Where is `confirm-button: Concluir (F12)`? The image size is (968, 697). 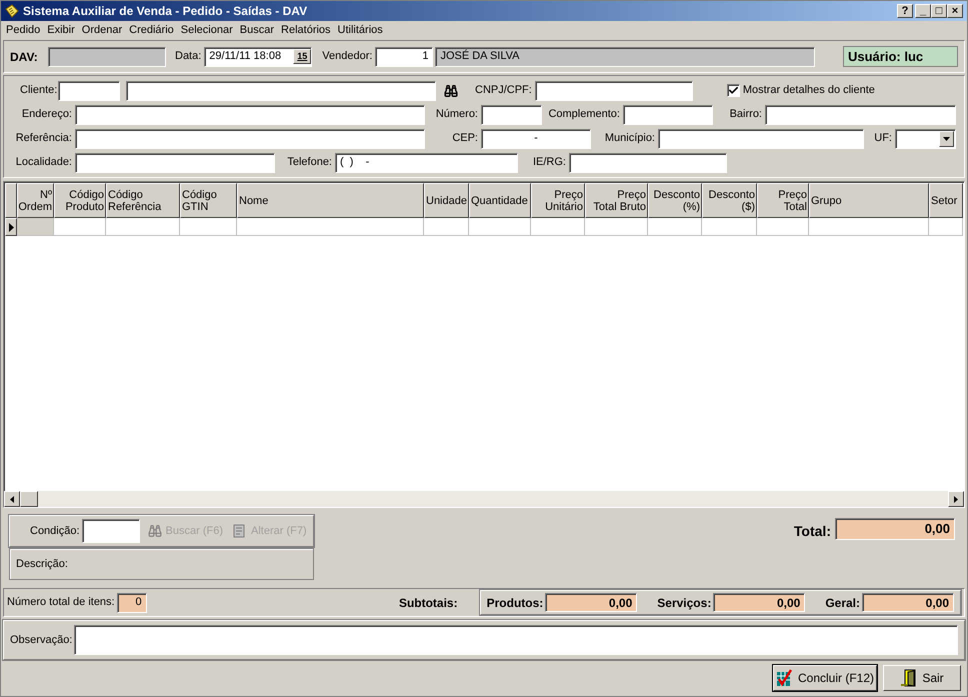 confirm-button: Concluir (F12) is located at coordinates (825, 678).